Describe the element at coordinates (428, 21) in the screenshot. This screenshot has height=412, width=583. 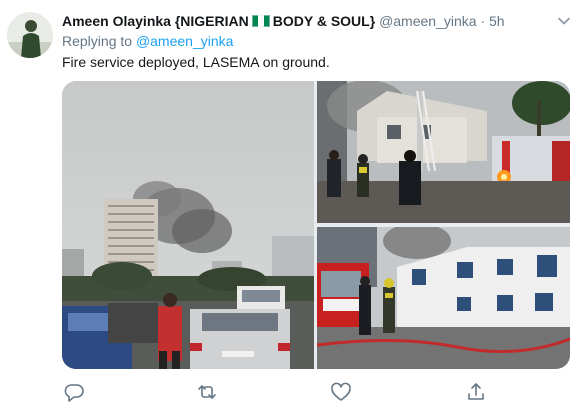
I see `user-handle: @ameen_yinka` at that location.